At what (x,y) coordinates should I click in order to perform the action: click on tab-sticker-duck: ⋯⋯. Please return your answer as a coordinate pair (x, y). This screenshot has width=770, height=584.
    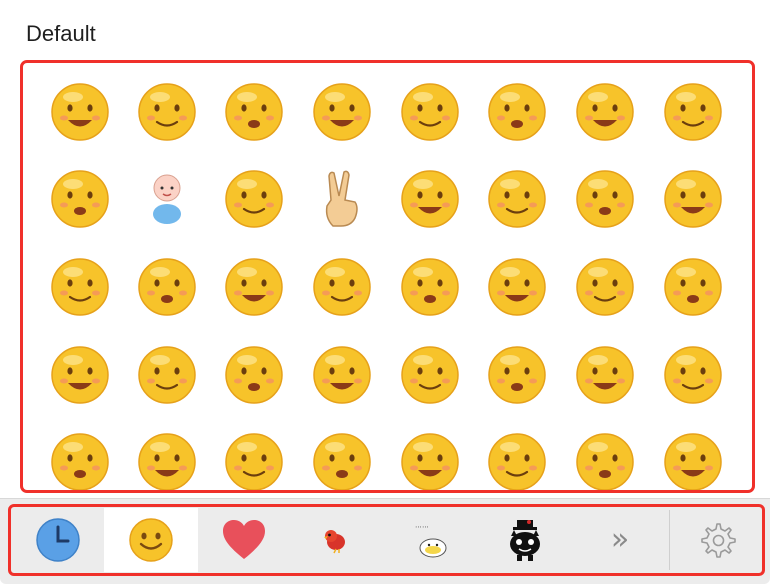
    Looking at the image, I should click on (433, 540).